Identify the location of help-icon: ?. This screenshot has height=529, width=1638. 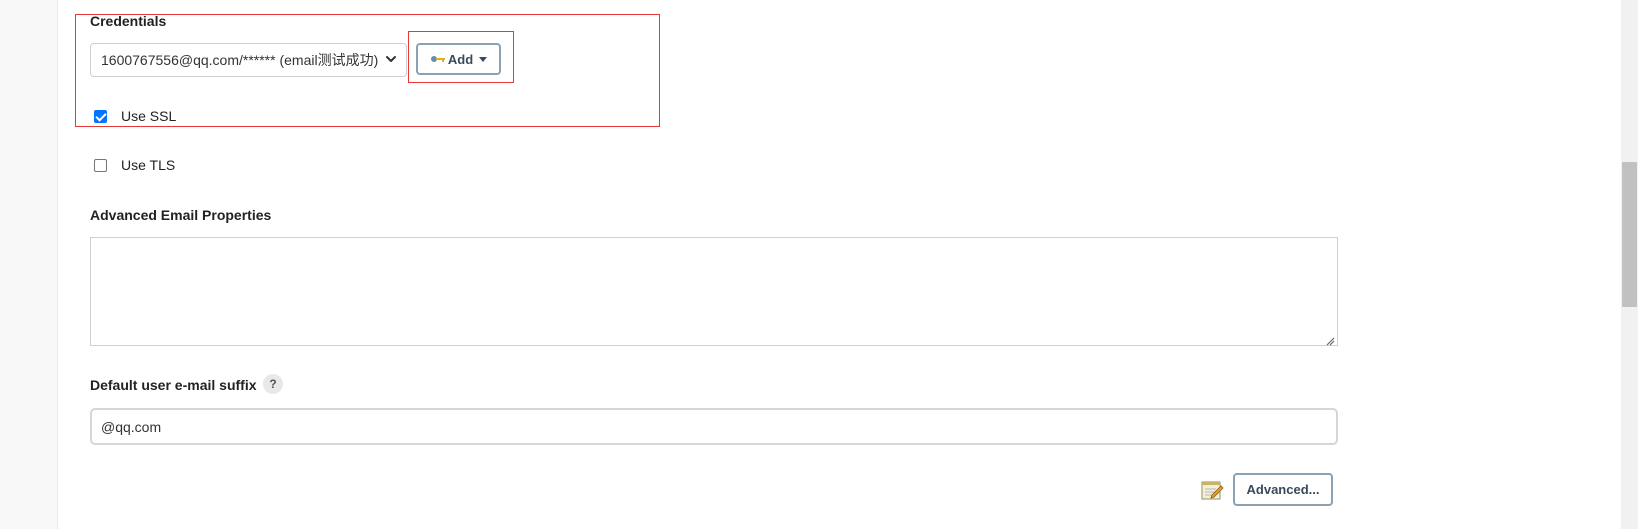
(273, 384).